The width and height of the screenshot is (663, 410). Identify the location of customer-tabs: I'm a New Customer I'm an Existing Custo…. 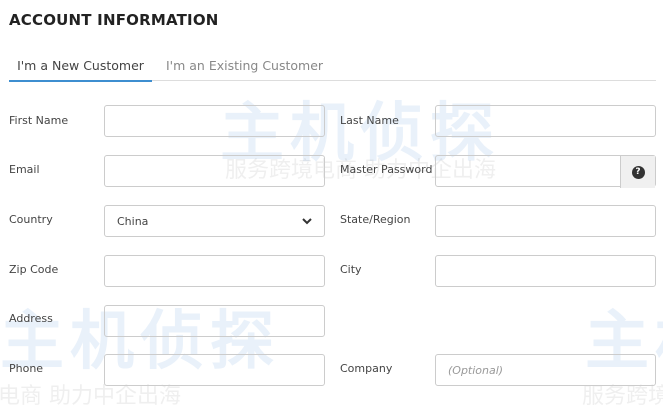
(332, 69).